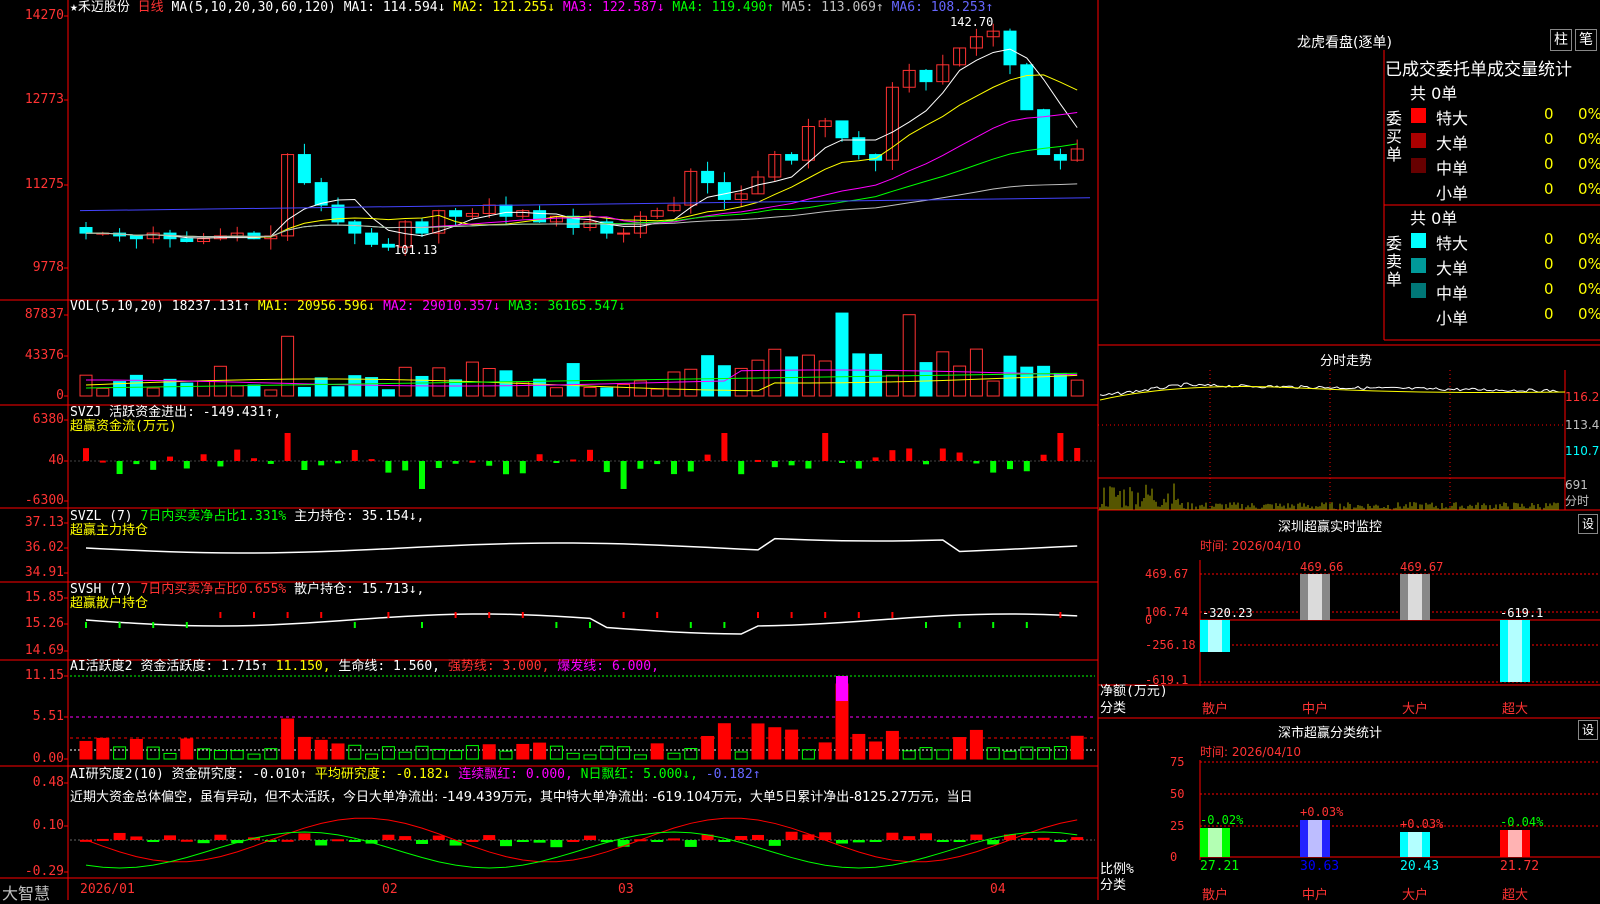 This screenshot has width=1600, height=904. What do you see at coordinates (1315, 895) in the screenshot?
I see `ss-cat-1: 中户` at bounding box center [1315, 895].